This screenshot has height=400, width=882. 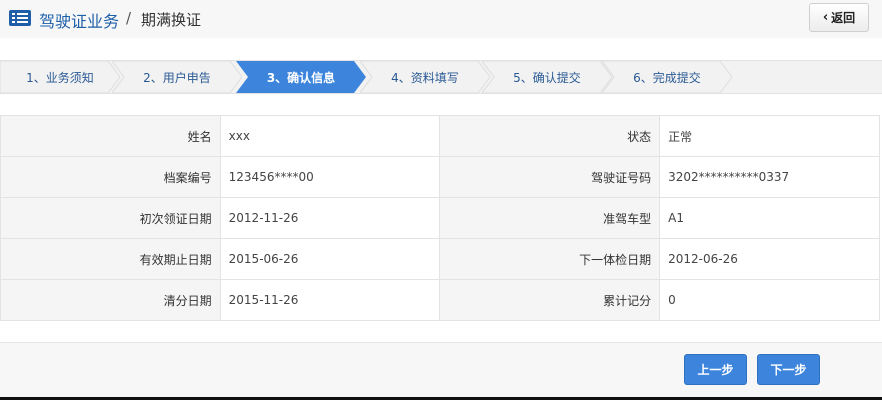 What do you see at coordinates (20, 18) in the screenshot?
I see `list-icon` at bounding box center [20, 18].